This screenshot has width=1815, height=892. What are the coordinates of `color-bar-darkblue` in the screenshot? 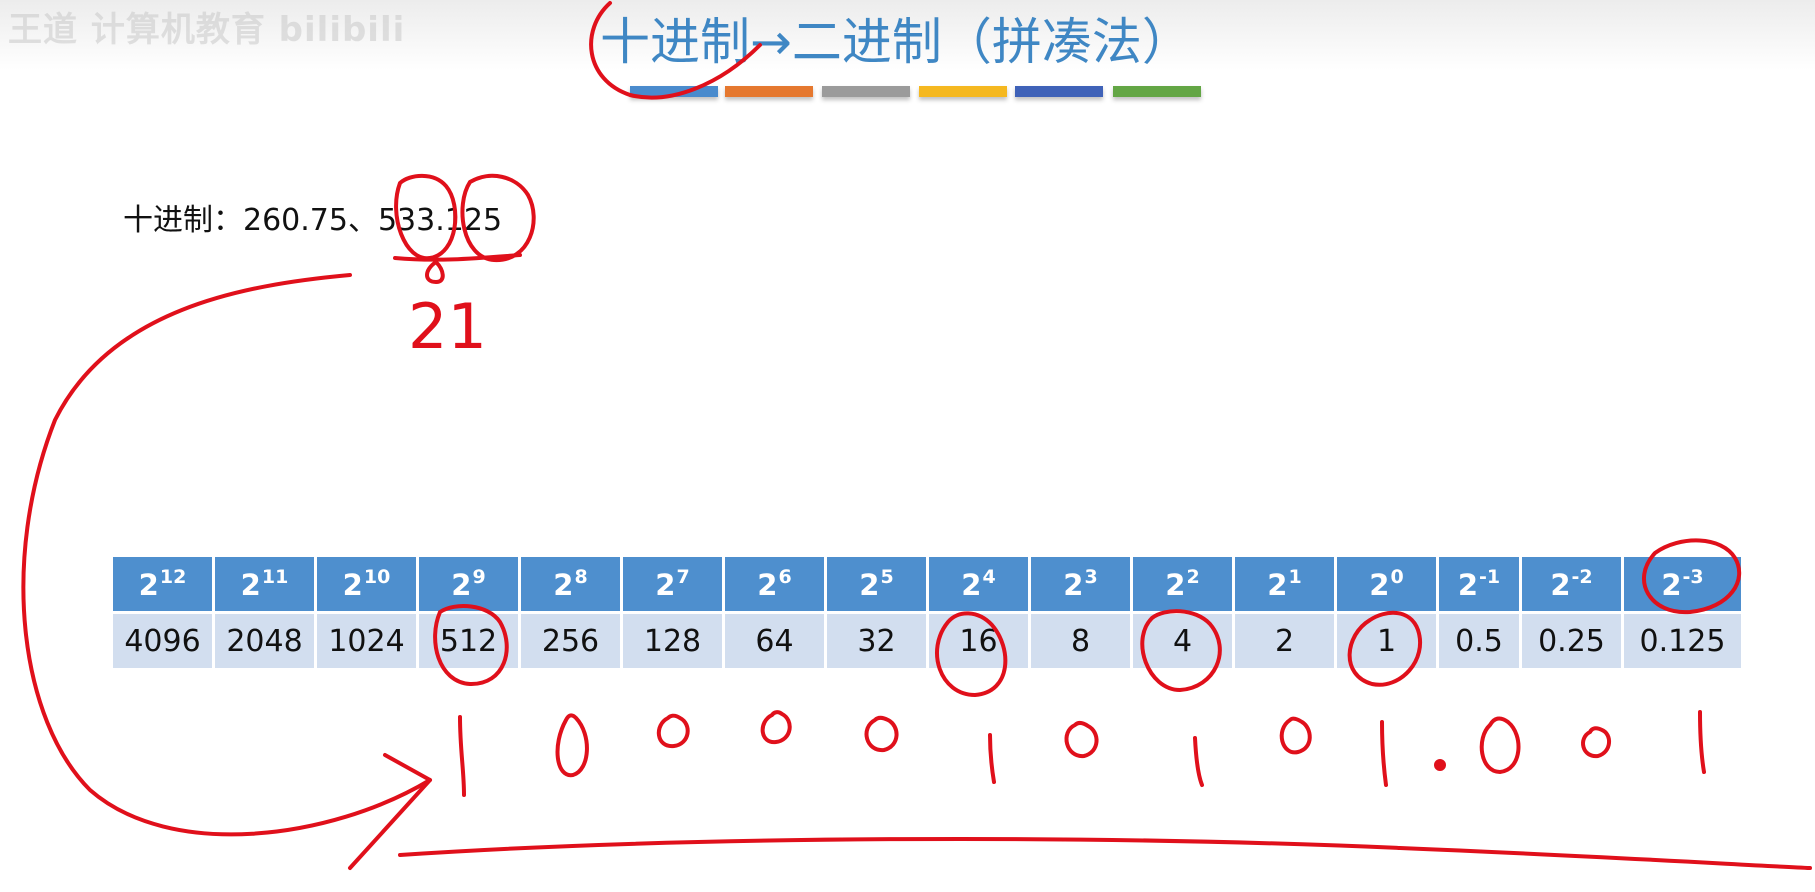 It's located at (1059, 91).